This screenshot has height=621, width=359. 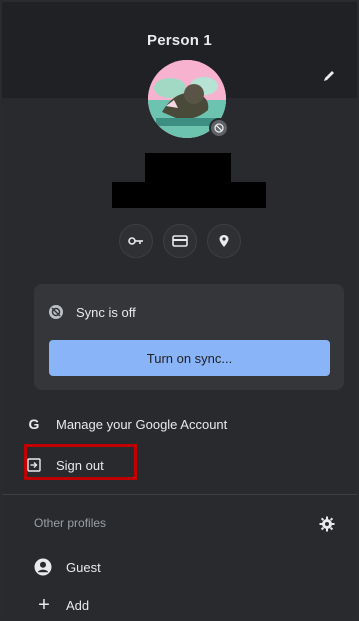 I want to click on google-g-icon: G, so click(x=34, y=424).